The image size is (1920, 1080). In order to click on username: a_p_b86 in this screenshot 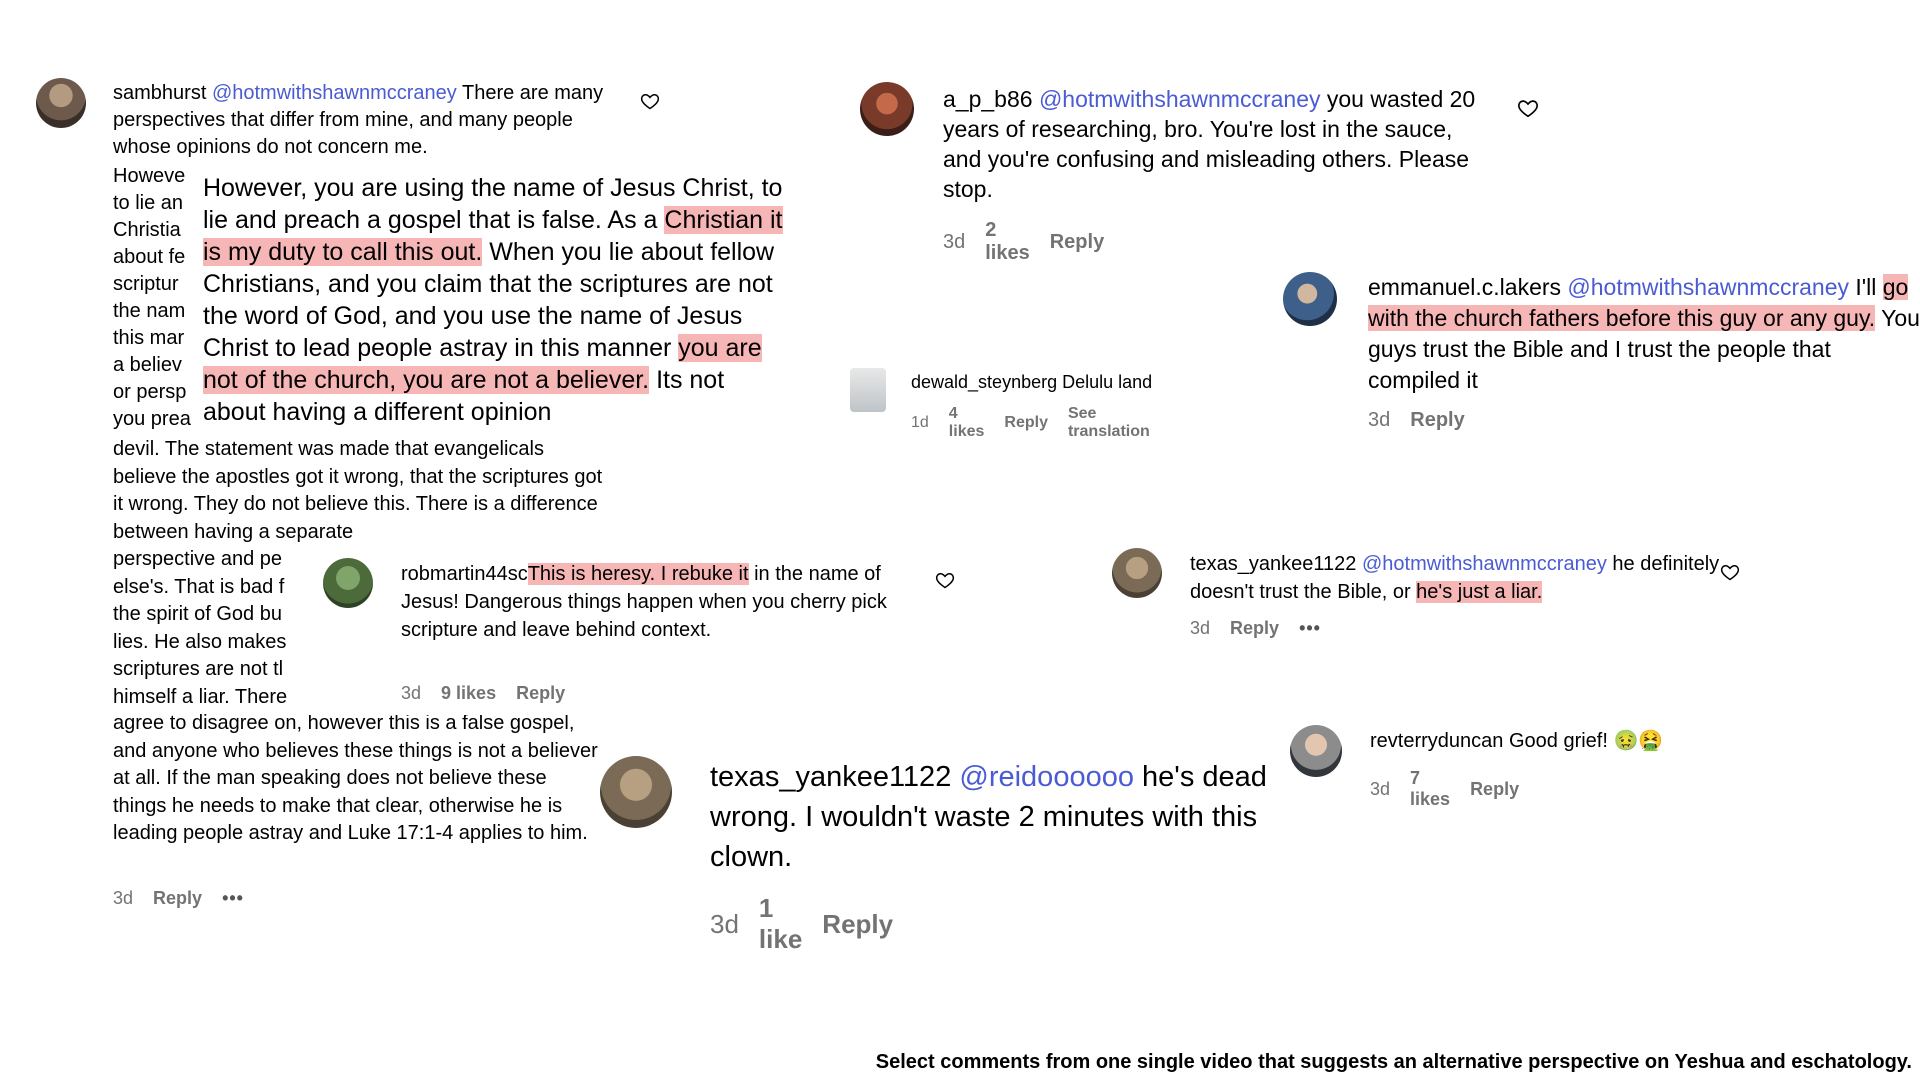, I will do `click(988, 99)`.